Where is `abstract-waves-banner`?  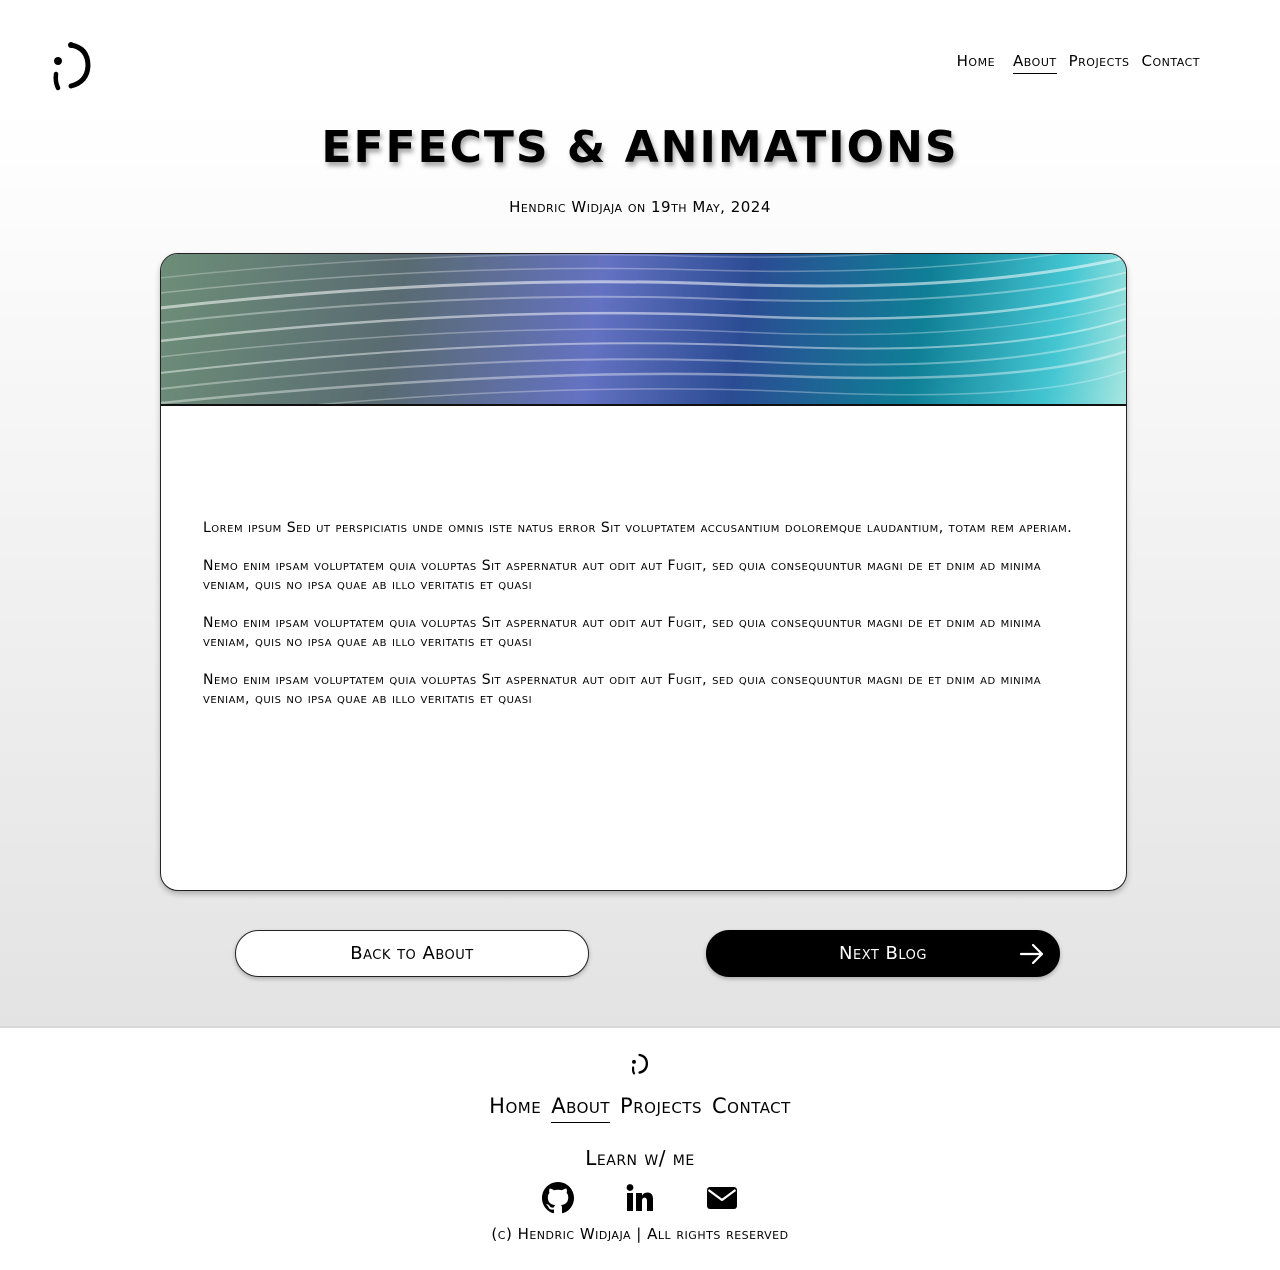
abstract-waves-banner is located at coordinates (643, 330).